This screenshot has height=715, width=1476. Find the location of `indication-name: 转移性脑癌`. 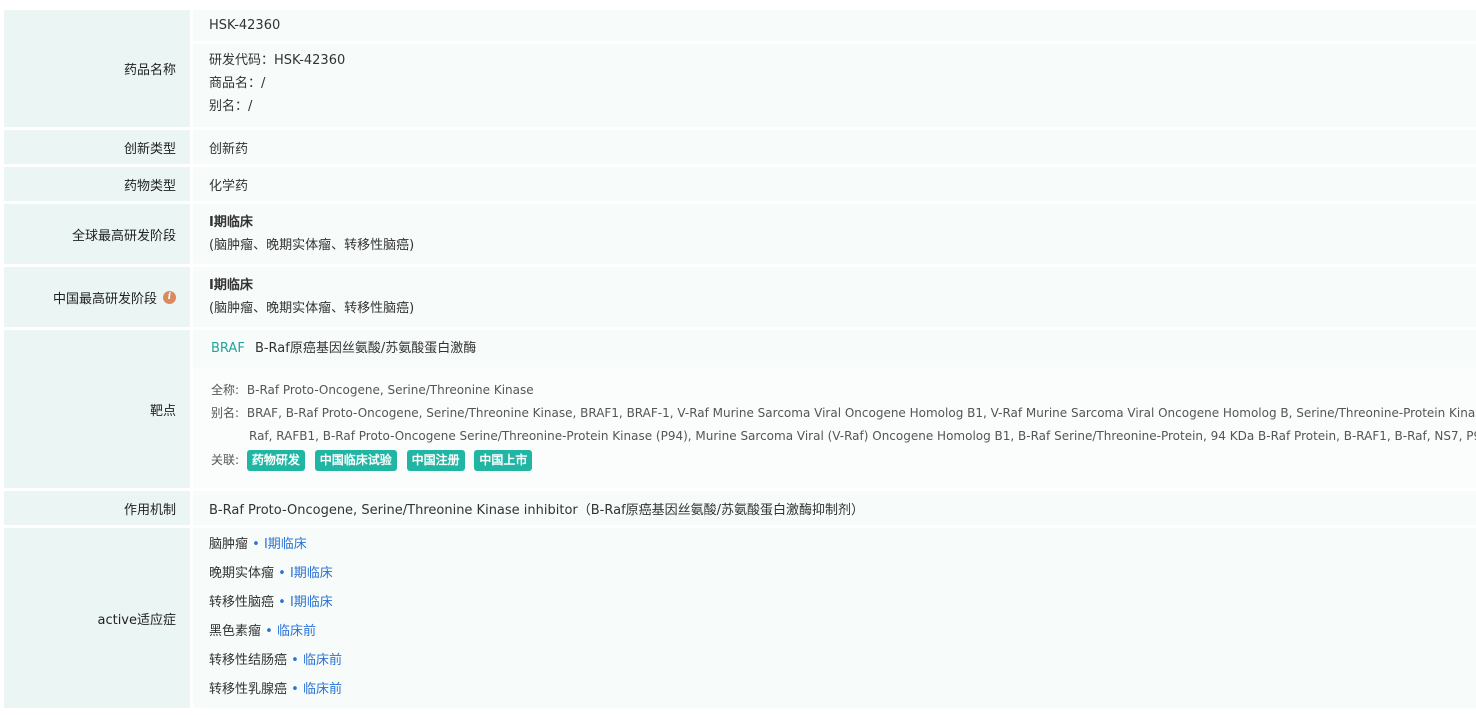

indication-name: 转移性脑癌 is located at coordinates (242, 602).